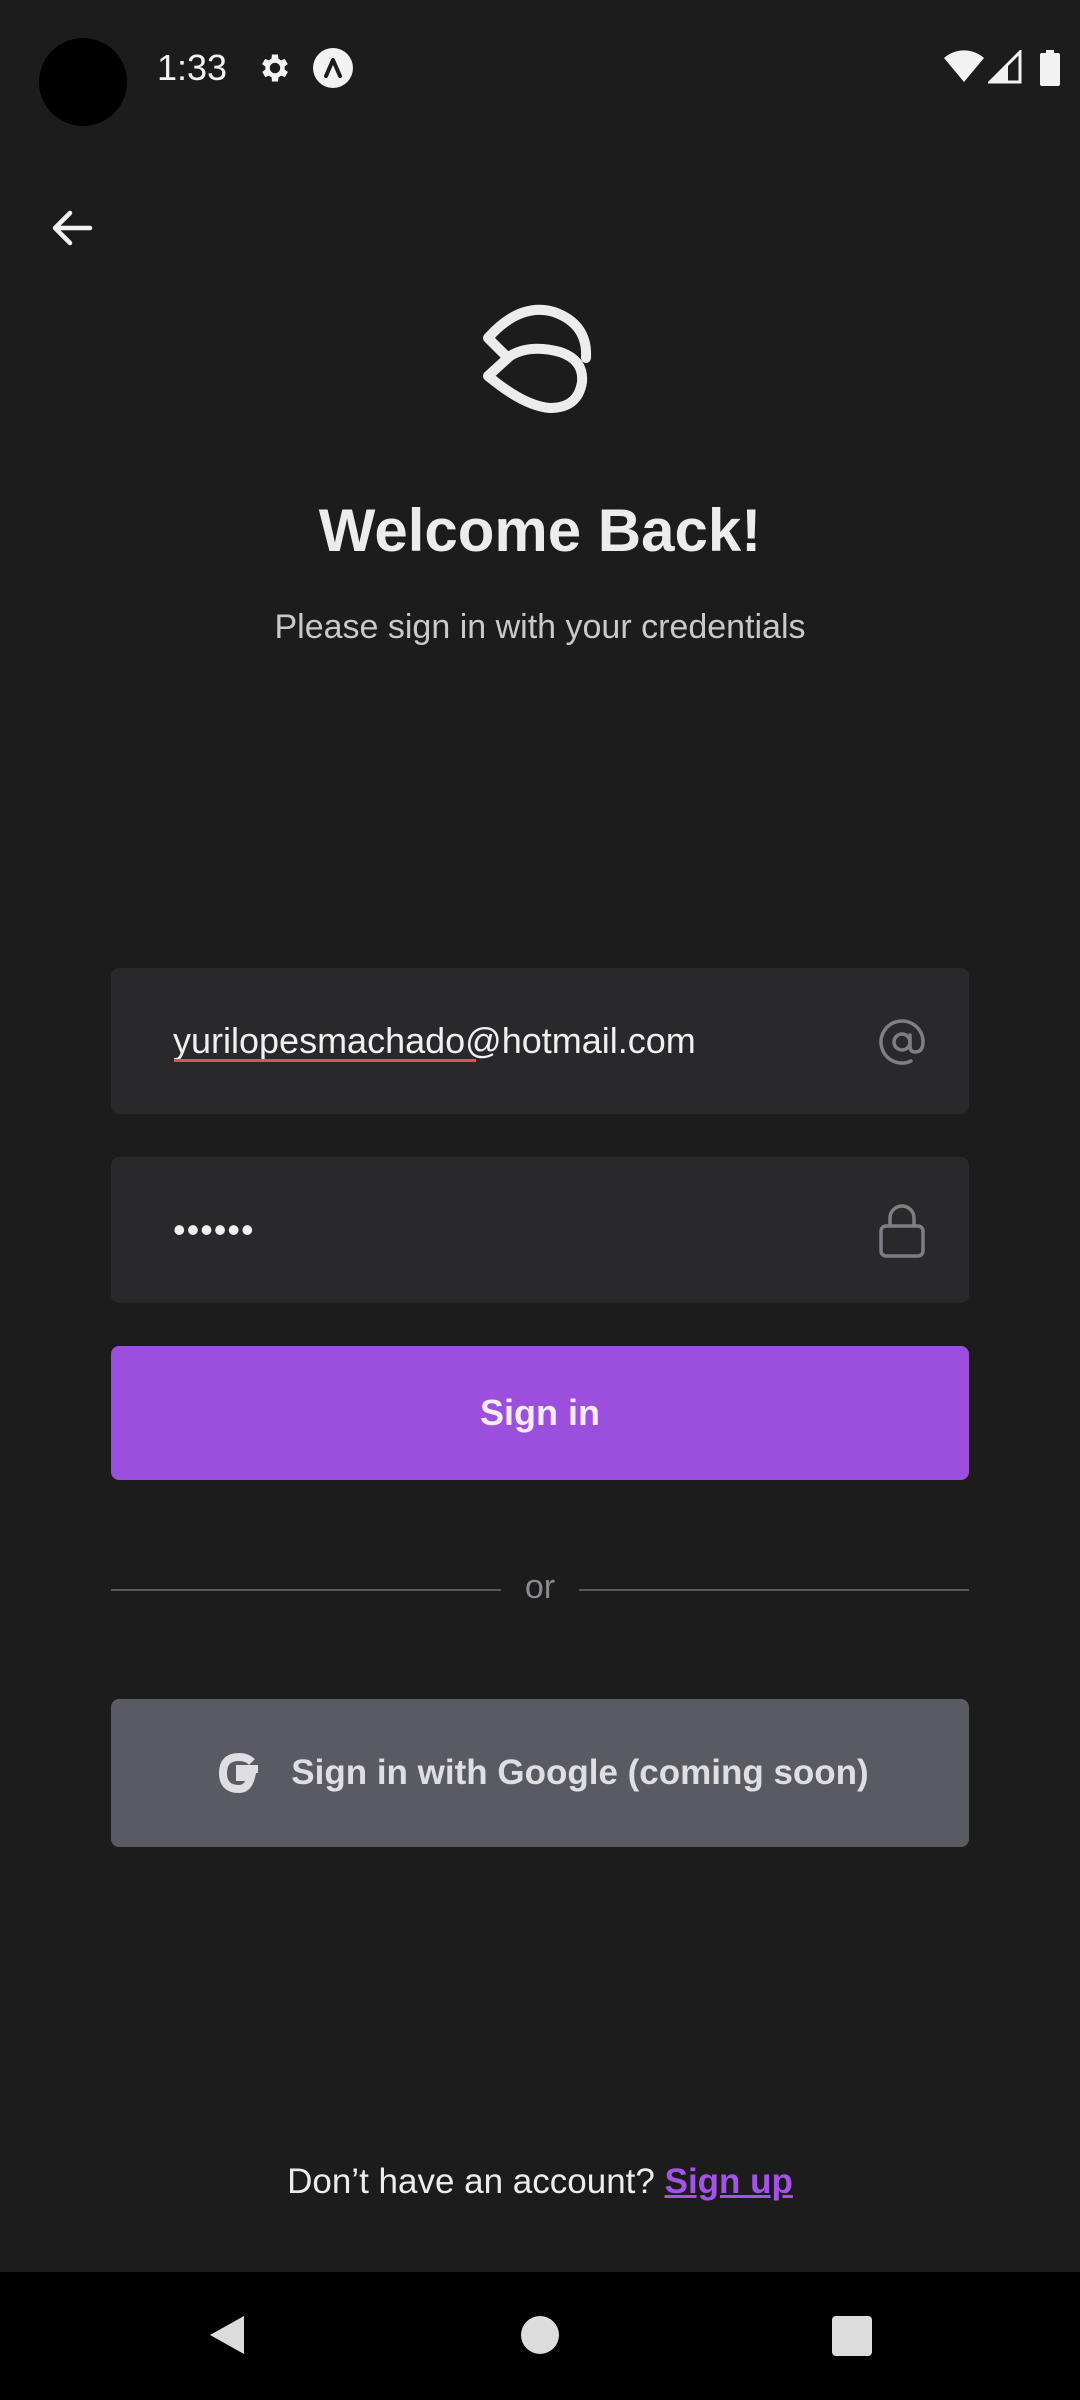 The image size is (1080, 2400). Describe the element at coordinates (729, 2181) in the screenshot. I see `sign-up-link: Sign up` at that location.